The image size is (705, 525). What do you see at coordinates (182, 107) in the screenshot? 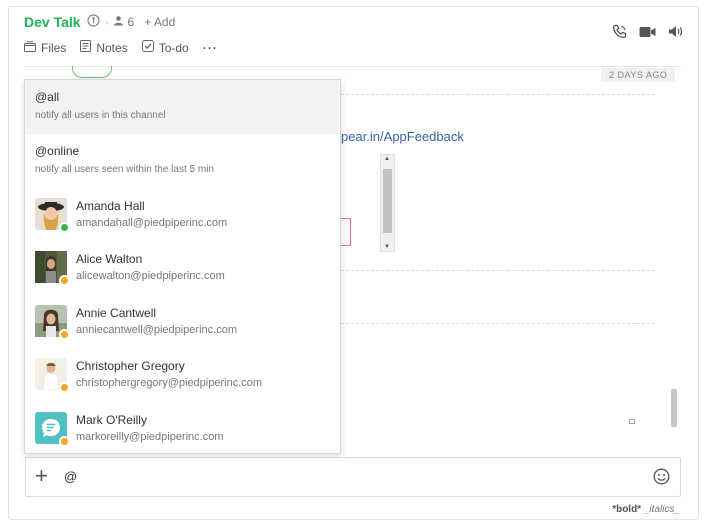
I see `mention-option-all: @all notify all users in this channel` at bounding box center [182, 107].